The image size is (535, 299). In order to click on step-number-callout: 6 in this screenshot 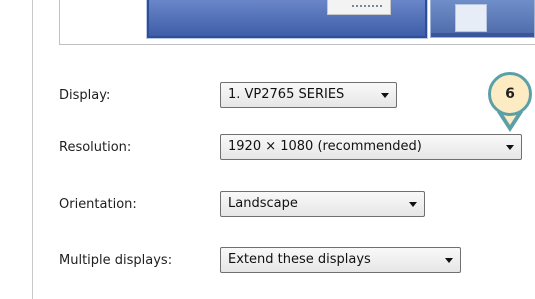, I will do `click(510, 94)`.